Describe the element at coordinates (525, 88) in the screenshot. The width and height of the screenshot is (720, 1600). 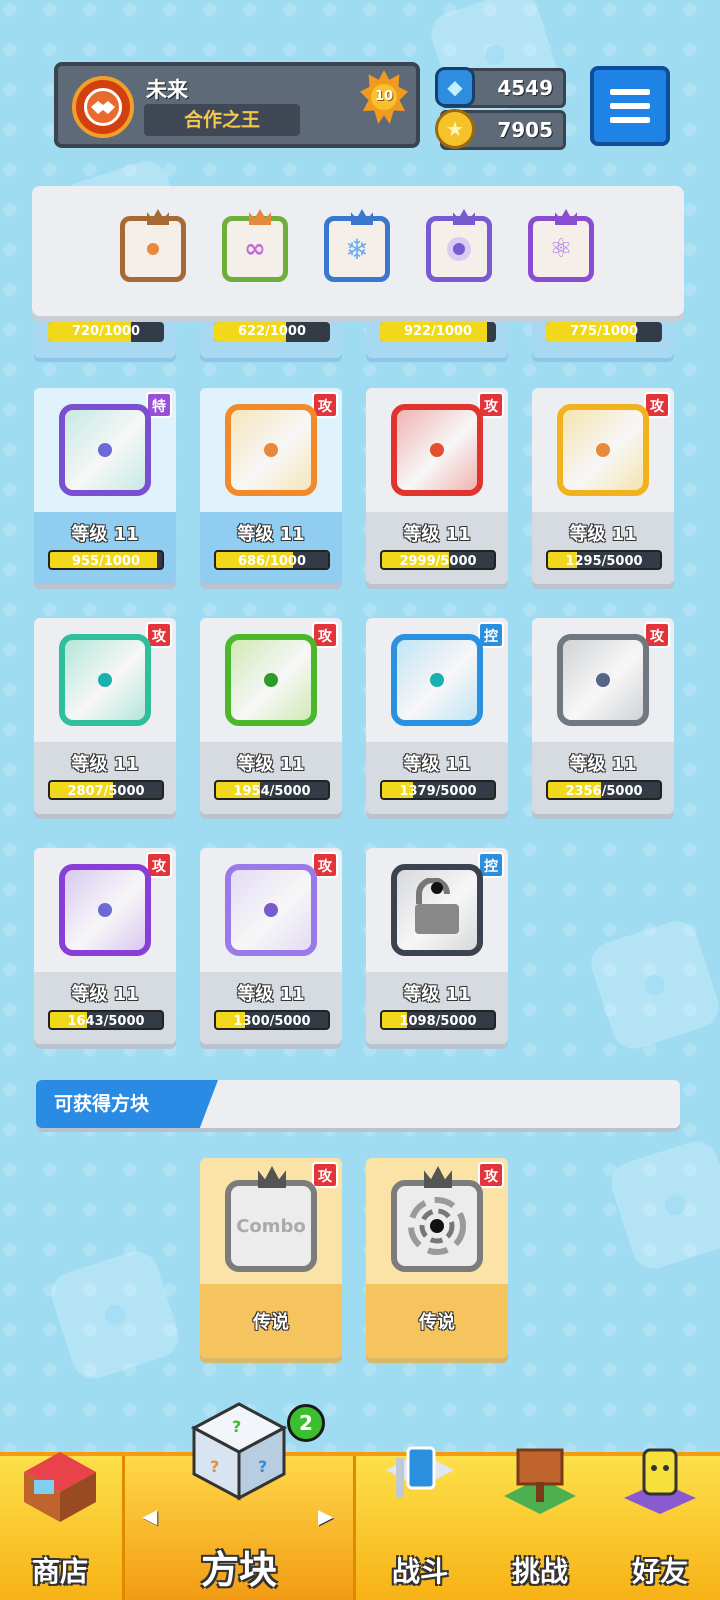
I see `gem-amount: 4549` at that location.